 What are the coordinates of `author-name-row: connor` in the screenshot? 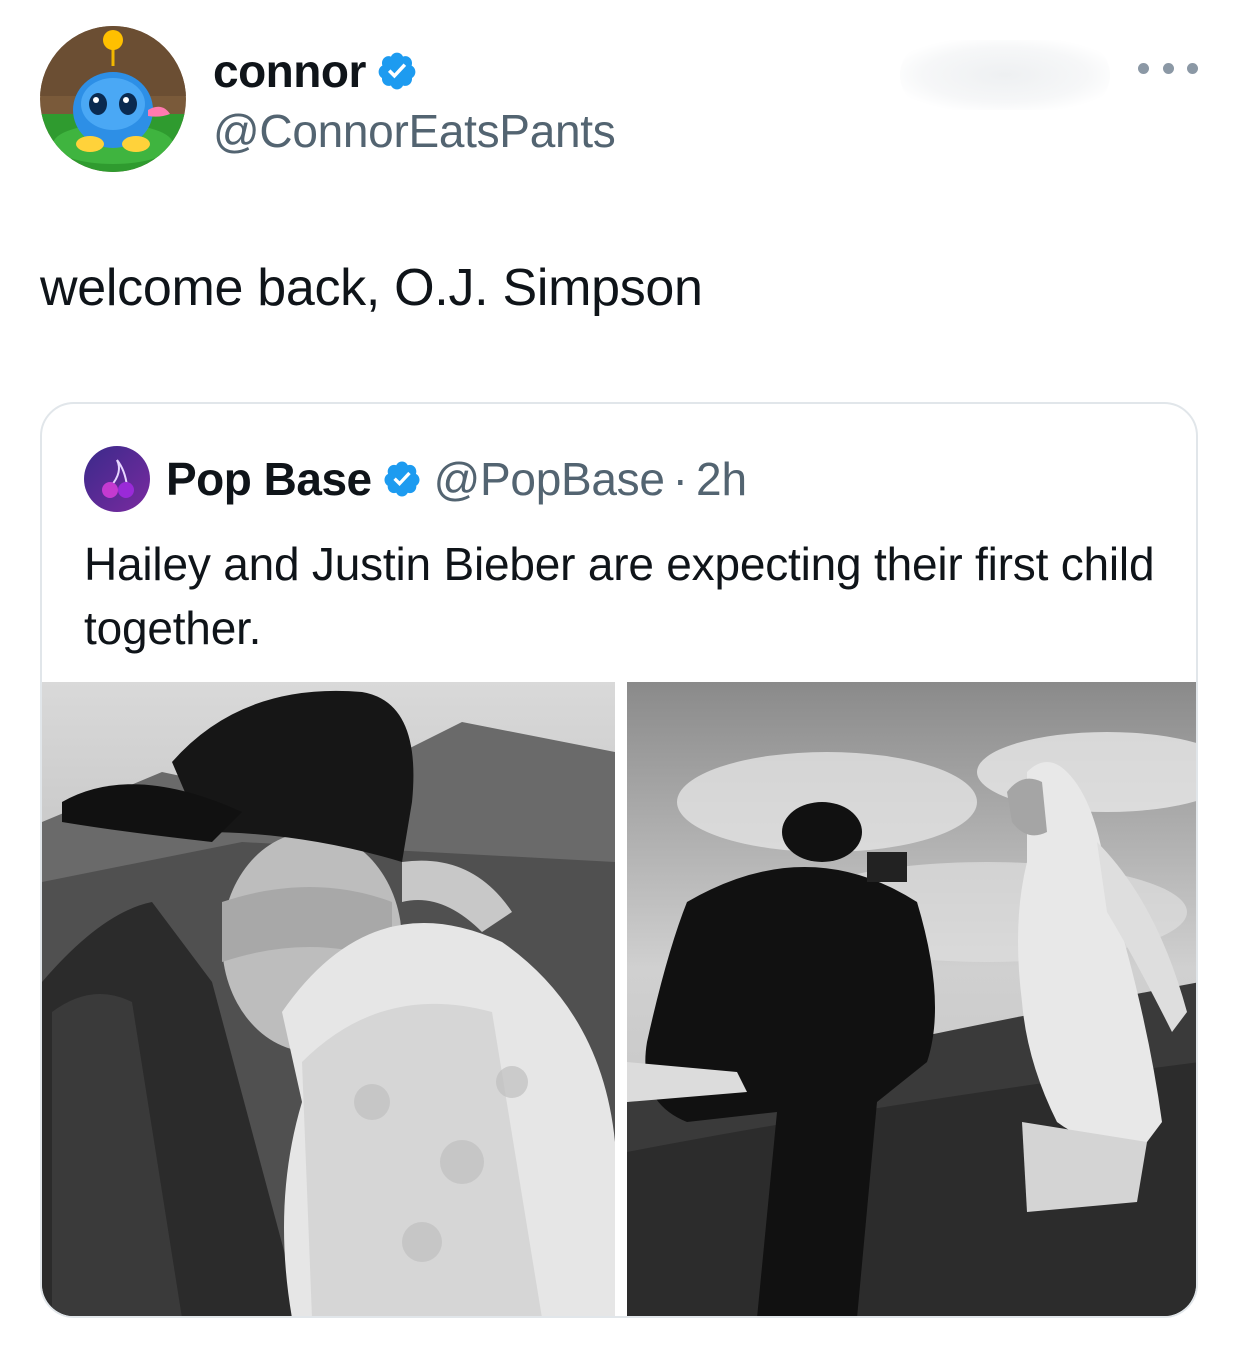 It's located at (315, 71).